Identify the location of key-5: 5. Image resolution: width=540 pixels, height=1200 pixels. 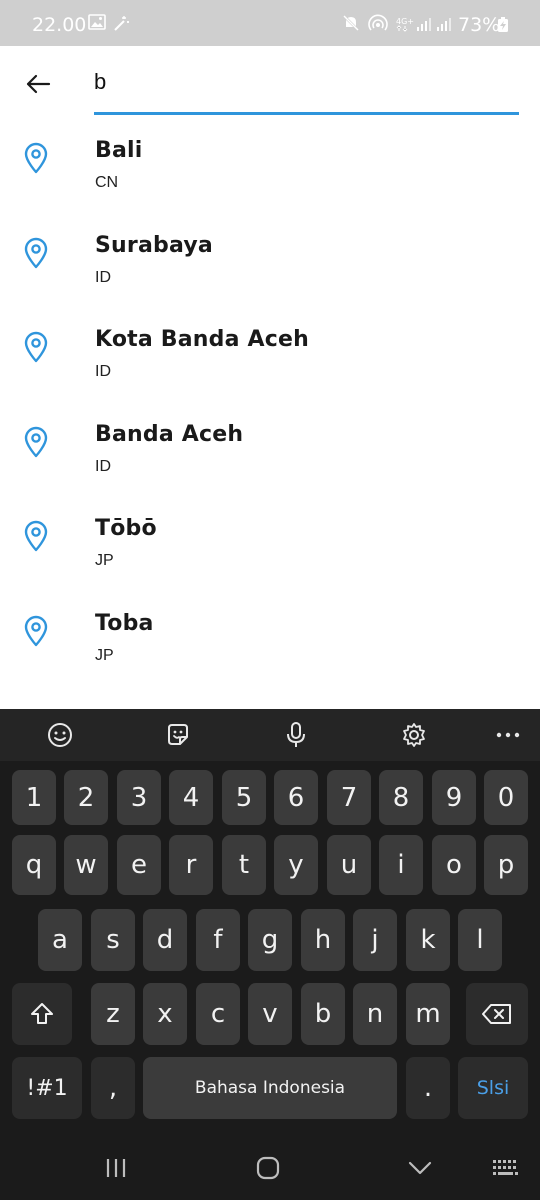
(244, 797).